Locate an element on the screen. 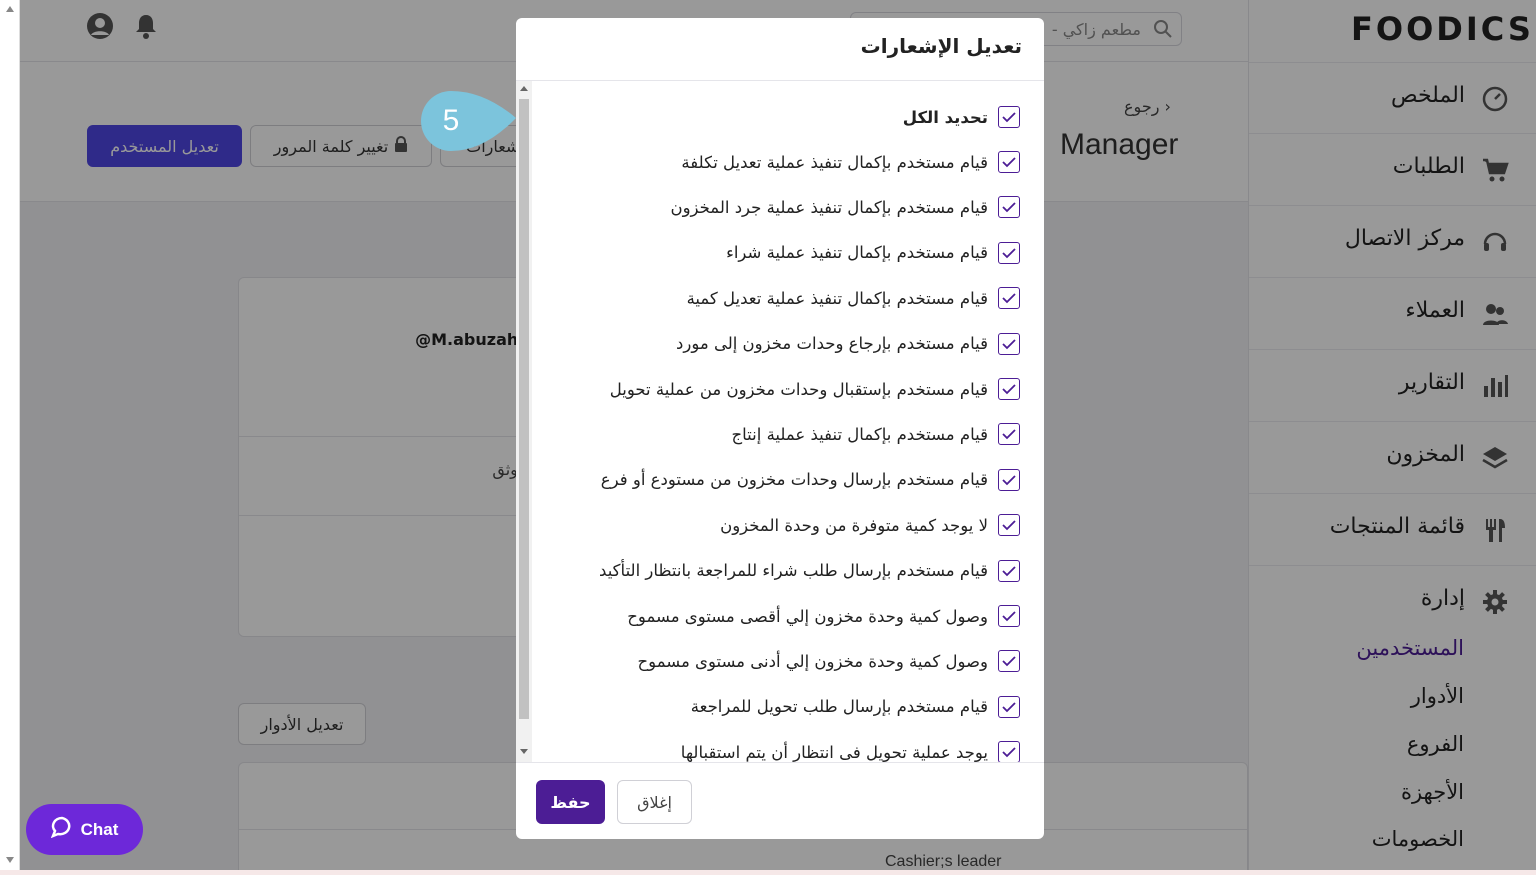 The image size is (1536, 875). select-all-checkbox: تحديد الكل is located at coordinates (961, 117).